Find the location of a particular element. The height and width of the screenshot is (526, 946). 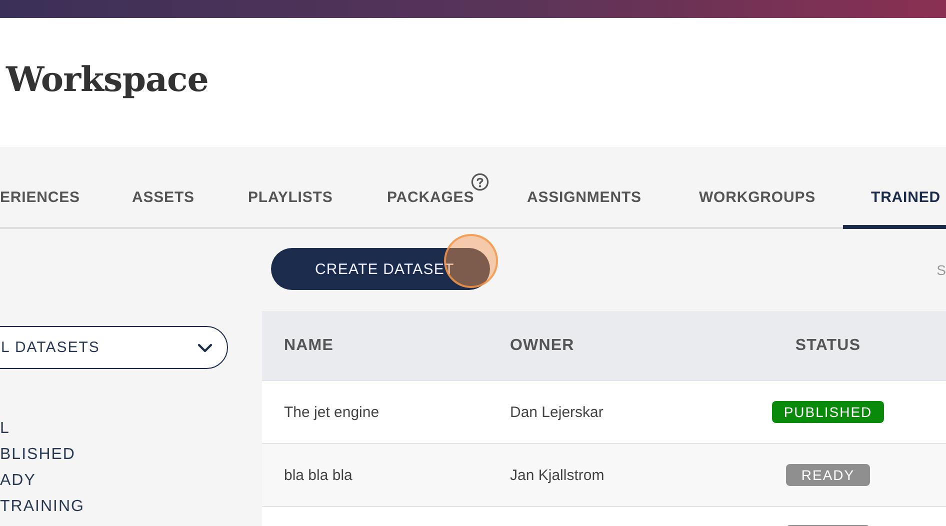

table-cell: Jan Kjallstrom is located at coordinates (557, 475).